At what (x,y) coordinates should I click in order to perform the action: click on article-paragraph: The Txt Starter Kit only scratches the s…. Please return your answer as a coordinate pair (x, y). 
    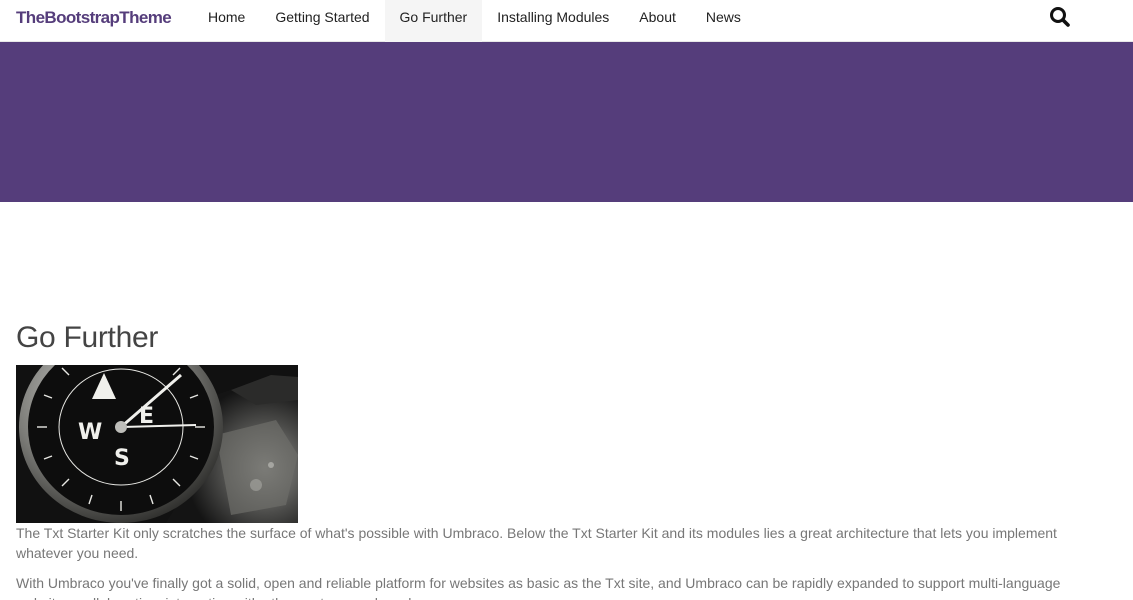
    Looking at the image, I should click on (536, 543).